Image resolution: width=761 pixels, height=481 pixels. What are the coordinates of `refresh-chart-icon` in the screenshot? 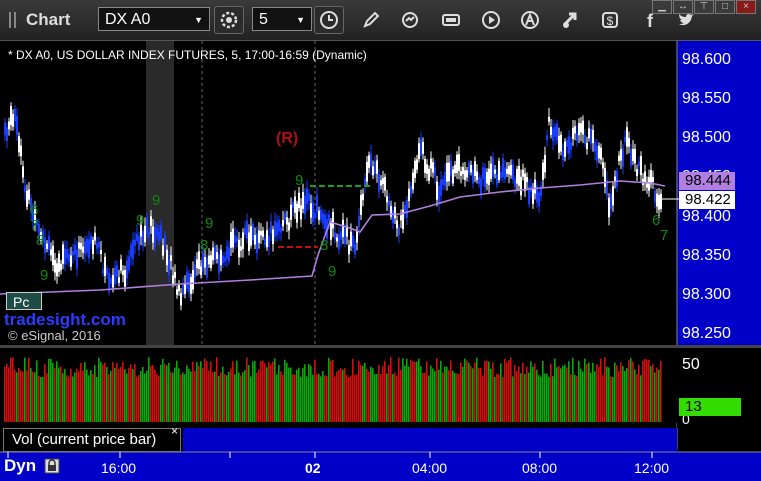 It's located at (410, 20).